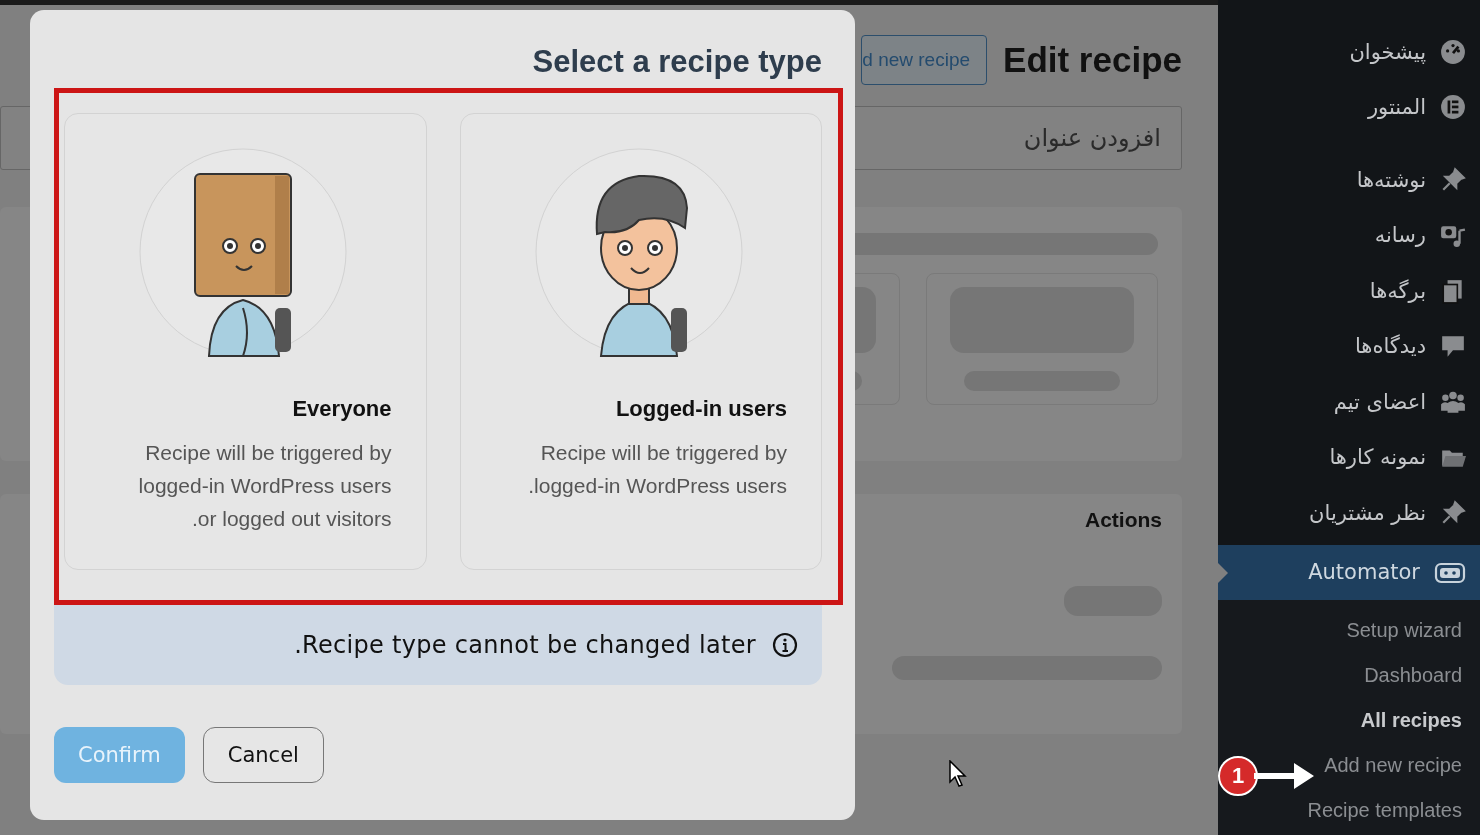 The height and width of the screenshot is (835, 1480). I want to click on modal-title: Select a recipe type, so click(676, 62).